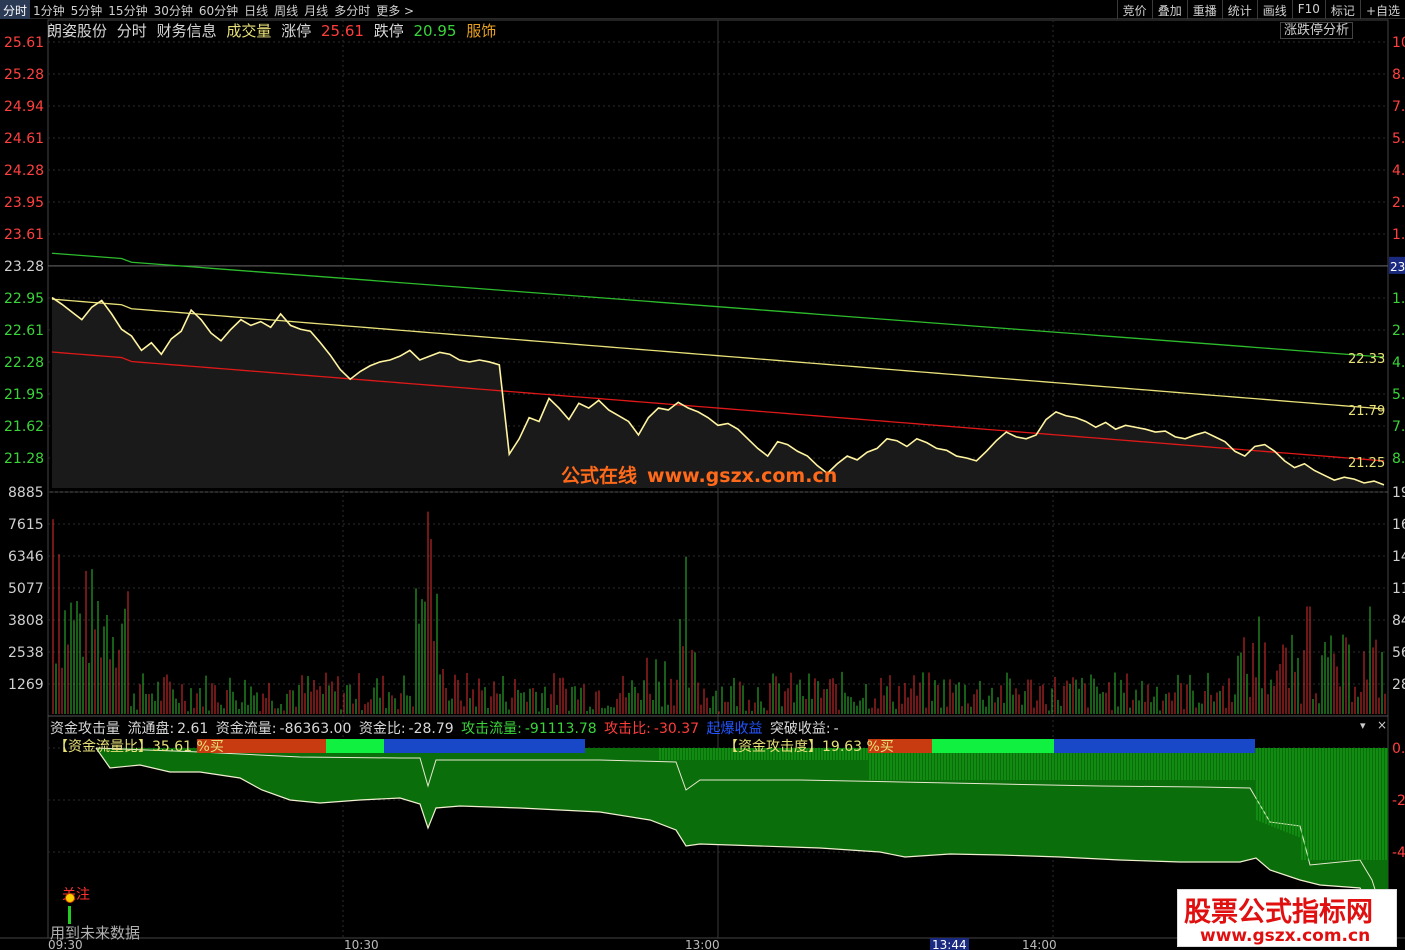 The width and height of the screenshot is (1405, 950). Describe the element at coordinates (836, 729) in the screenshot. I see `break-gain-value: -` at that location.